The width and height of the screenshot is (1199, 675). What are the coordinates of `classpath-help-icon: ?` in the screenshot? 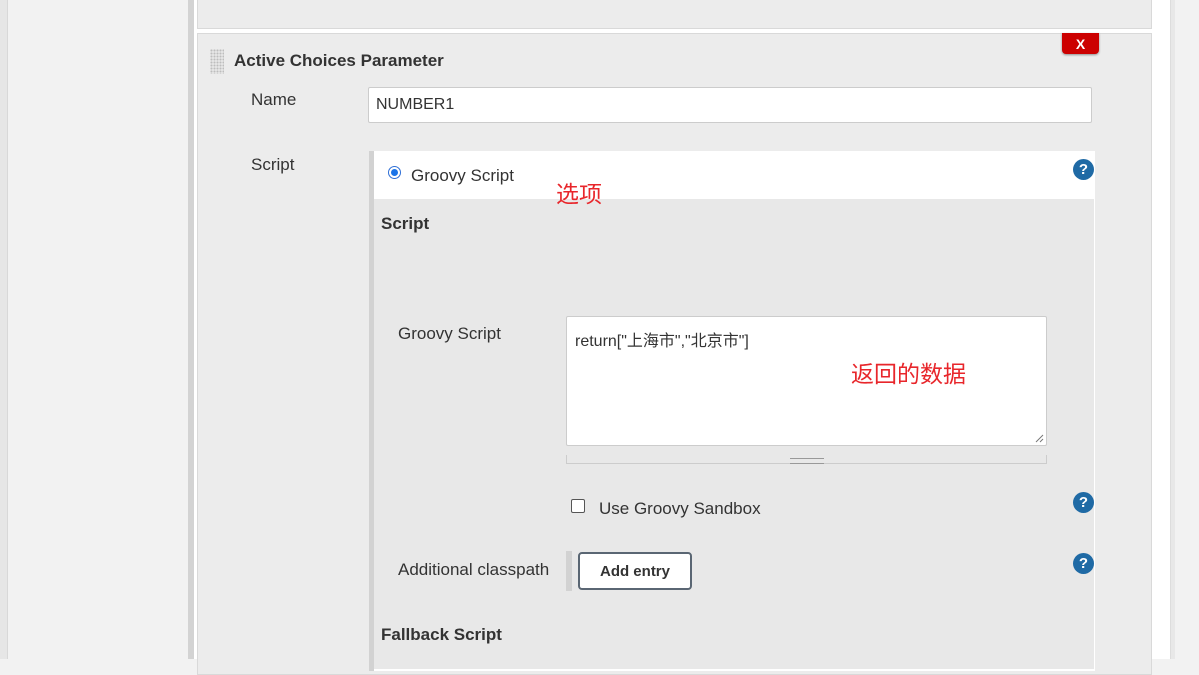 It's located at (1083, 563).